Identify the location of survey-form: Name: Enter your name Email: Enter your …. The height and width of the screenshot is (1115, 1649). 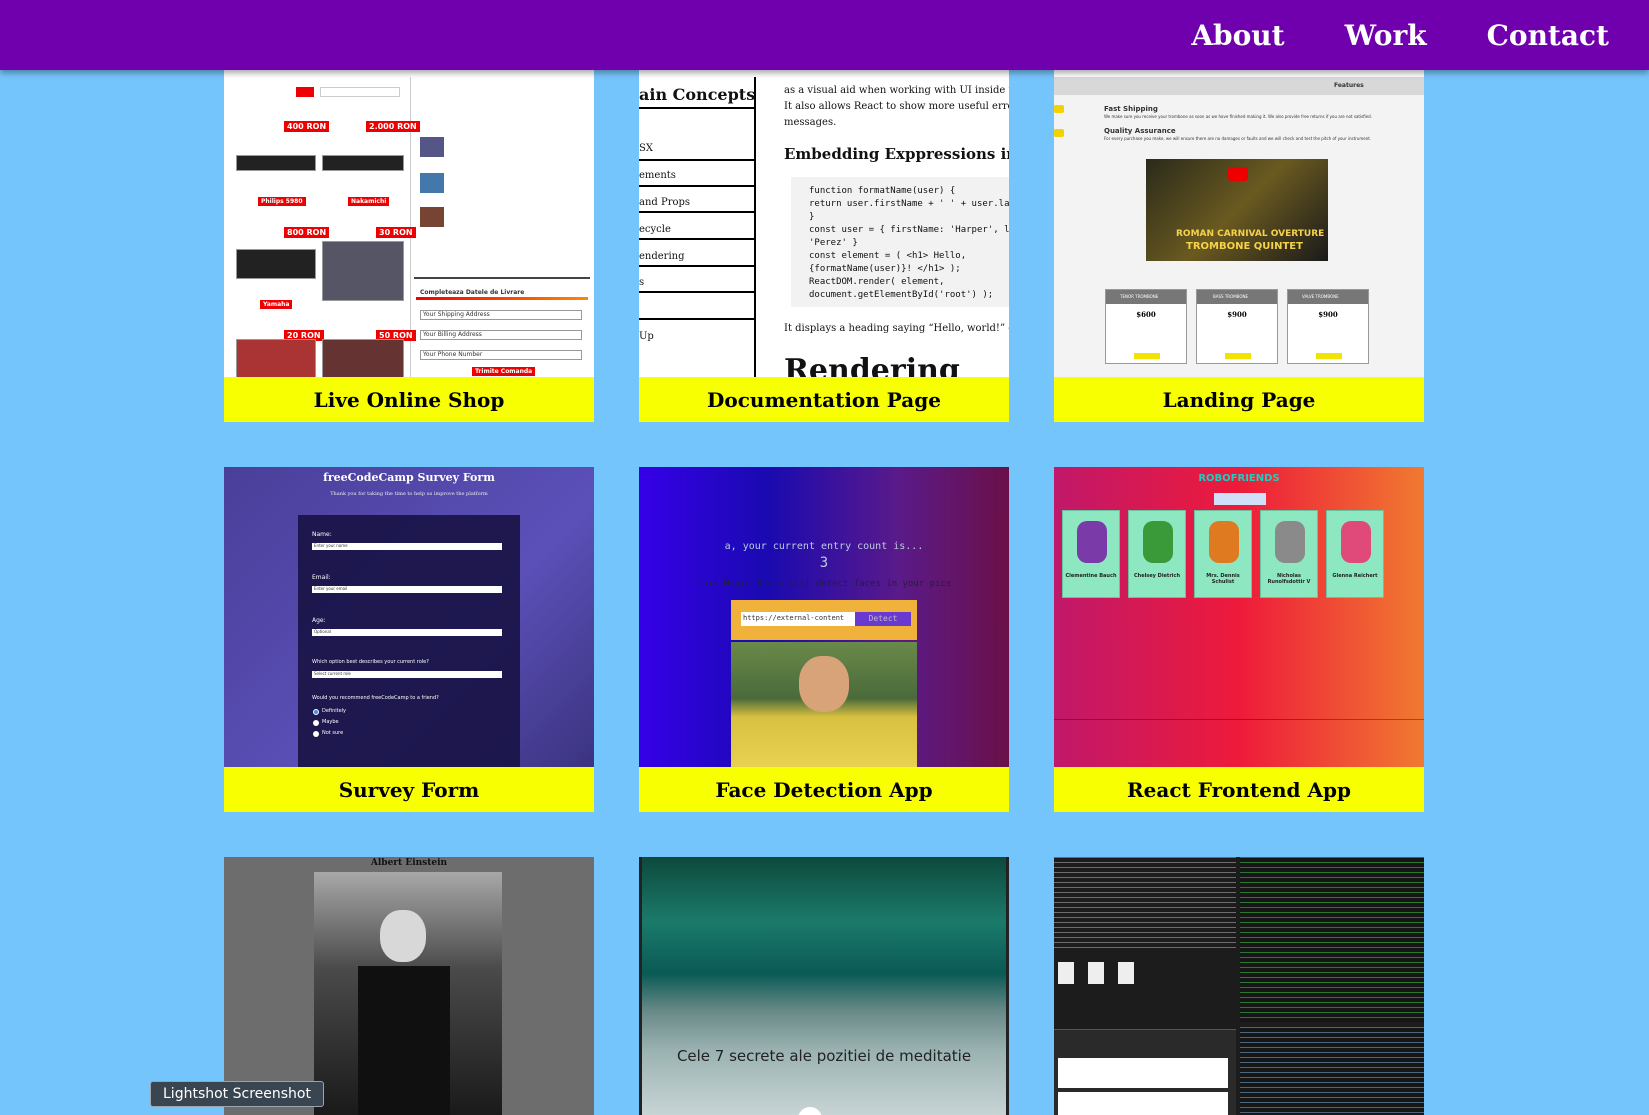
(409, 641).